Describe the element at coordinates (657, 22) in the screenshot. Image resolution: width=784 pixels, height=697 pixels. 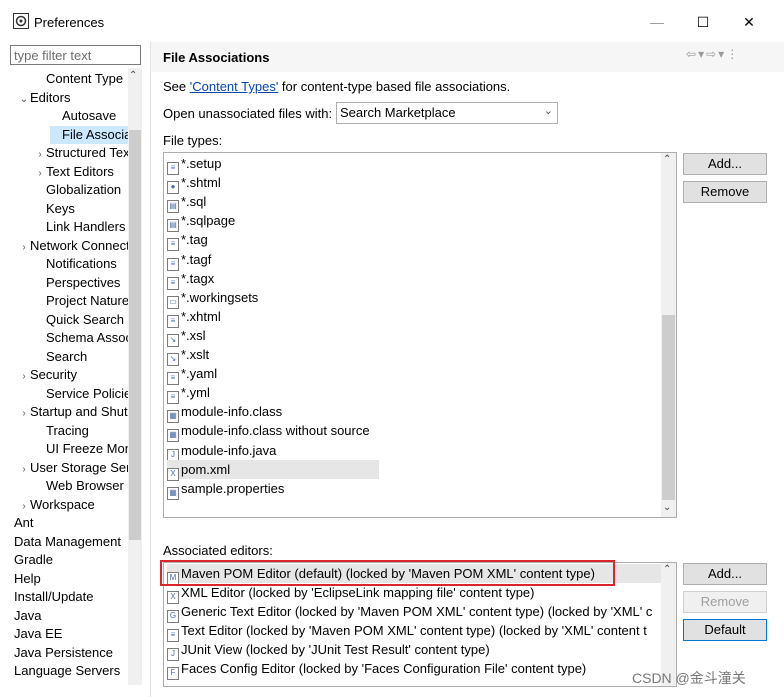
I see `minimize-button: —` at that location.